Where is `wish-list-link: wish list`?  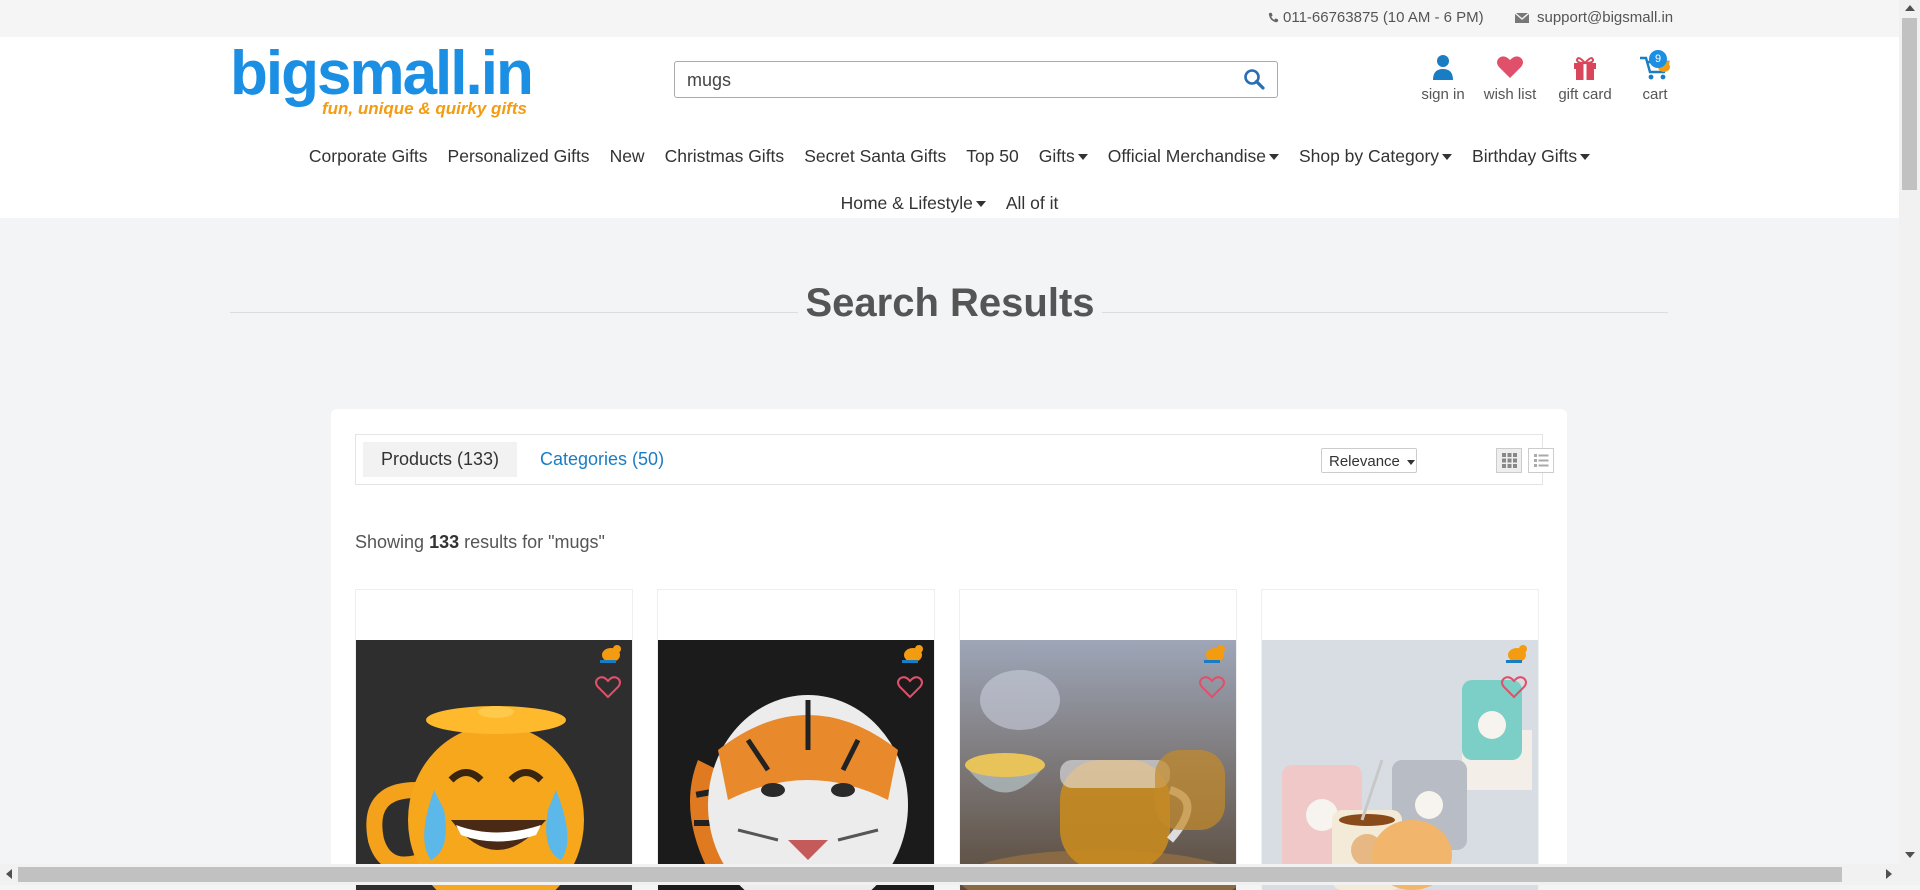
wish-list-link: wish list is located at coordinates (1510, 77).